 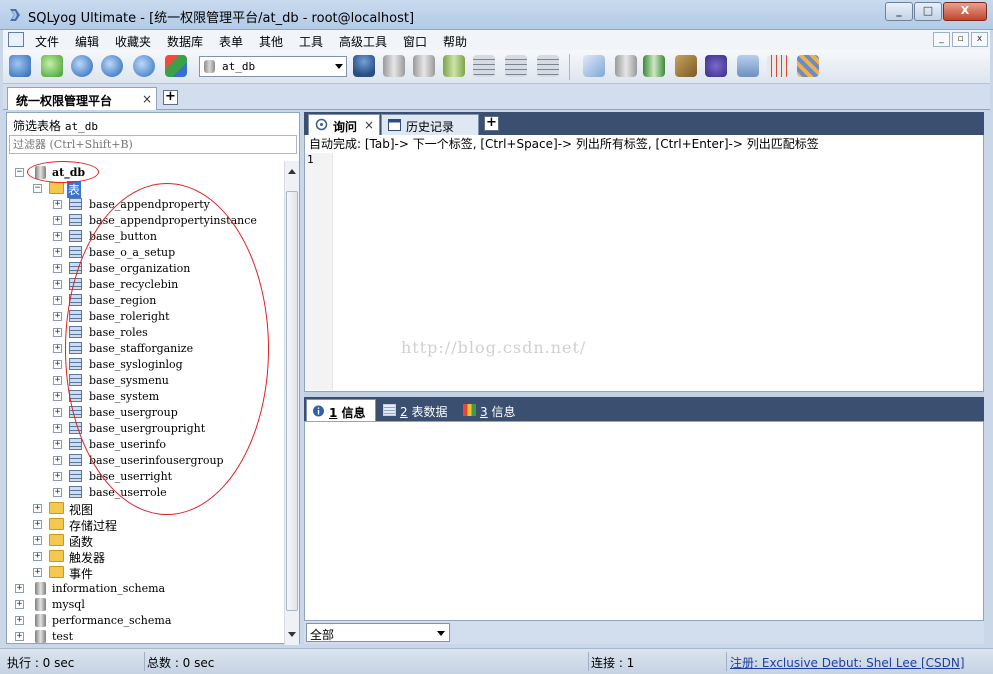 What do you see at coordinates (394, 66) in the screenshot?
I see `backup-database-icon` at bounding box center [394, 66].